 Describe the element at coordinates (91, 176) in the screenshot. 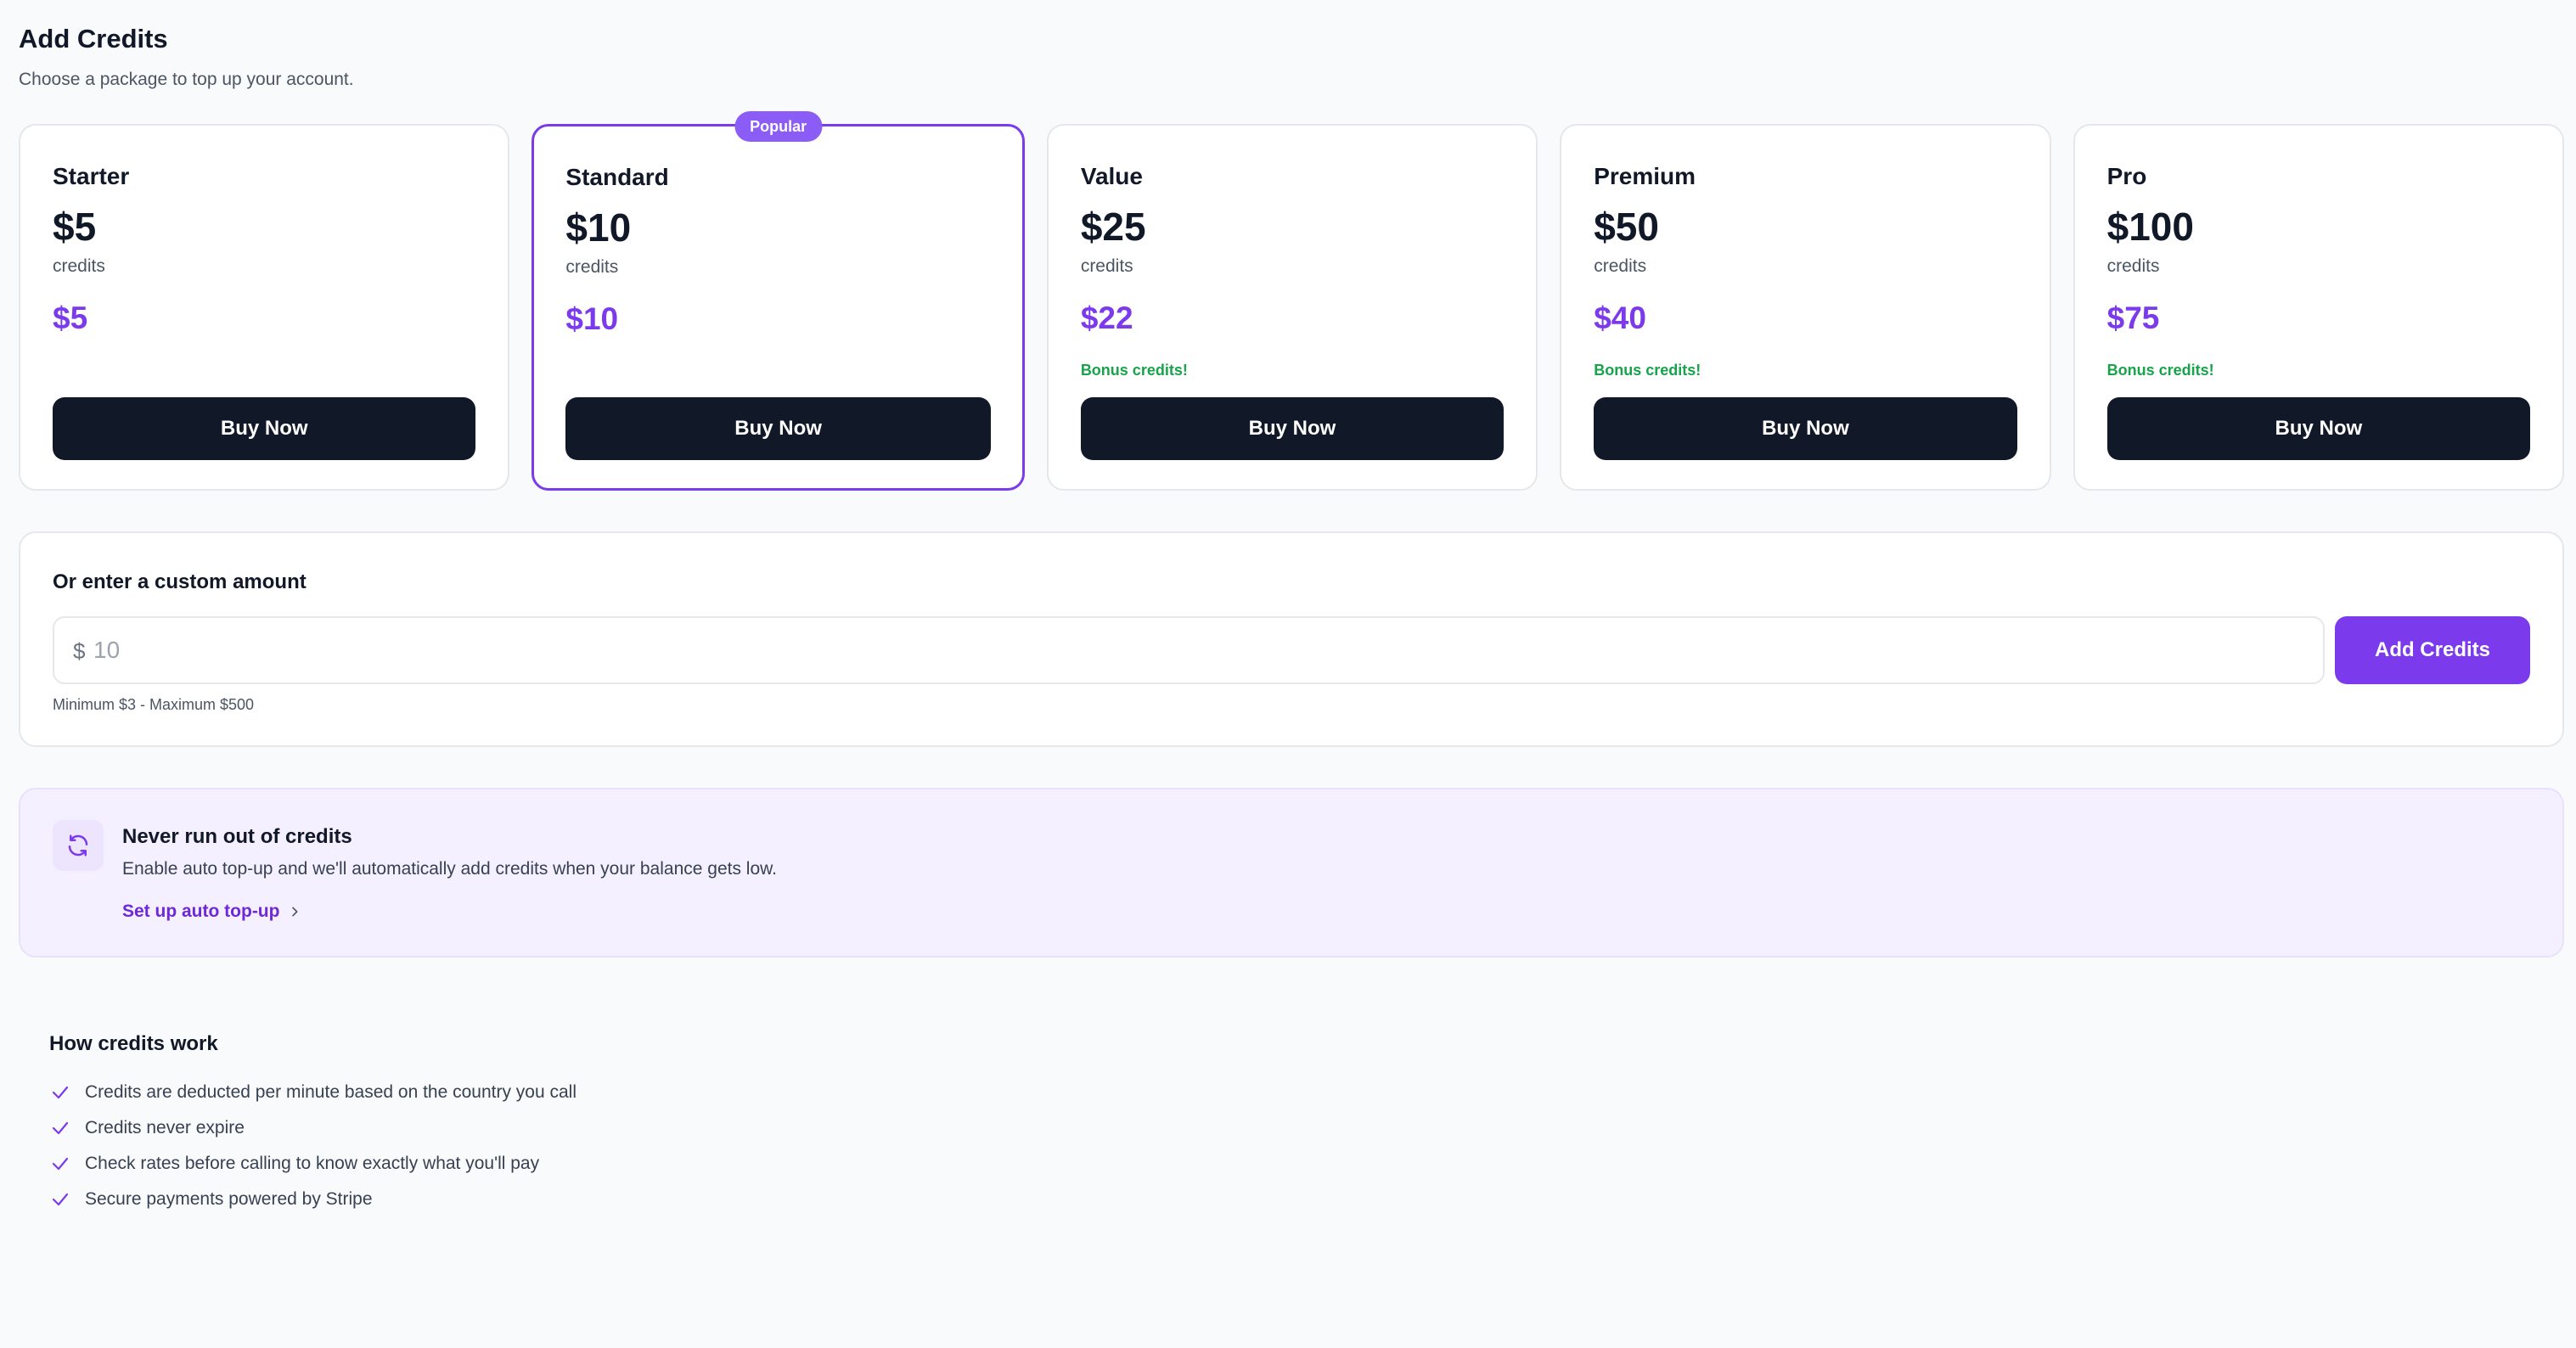

I see `package-name: Starter` at that location.